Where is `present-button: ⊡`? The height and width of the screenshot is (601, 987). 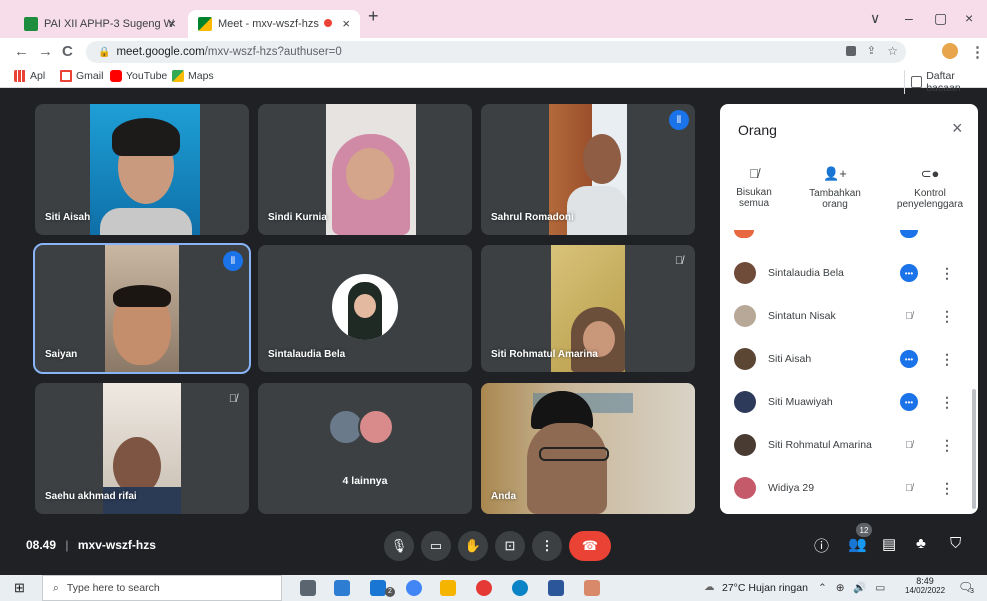 present-button: ⊡ is located at coordinates (510, 546).